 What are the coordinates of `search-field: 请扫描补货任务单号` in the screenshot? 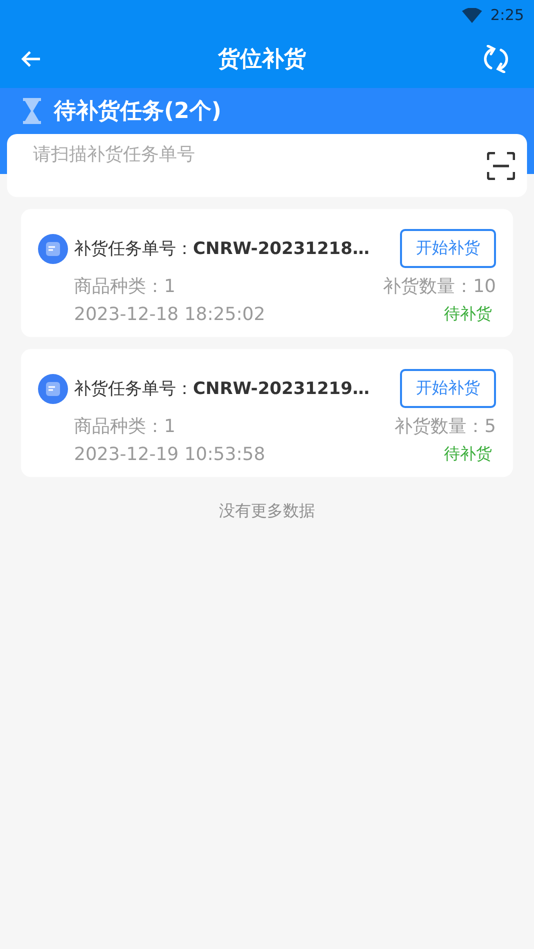 It's located at (267, 165).